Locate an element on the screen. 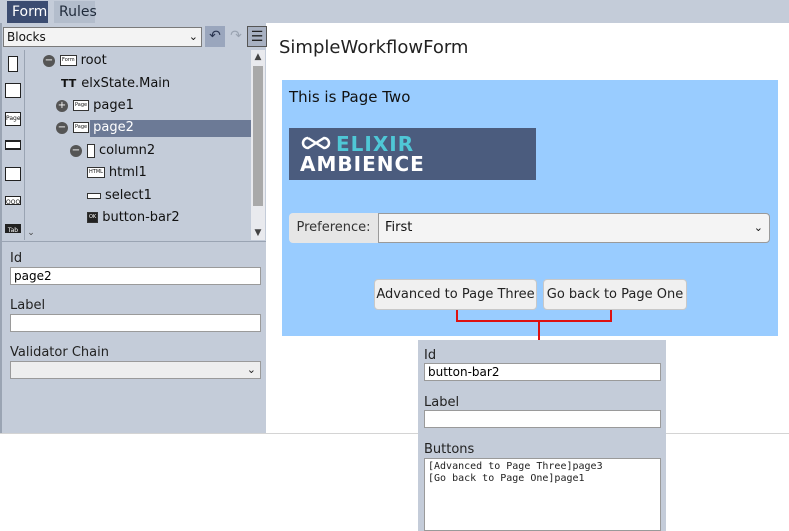 This screenshot has width=789, height=531. form-icon: Form is located at coordinates (68, 60).